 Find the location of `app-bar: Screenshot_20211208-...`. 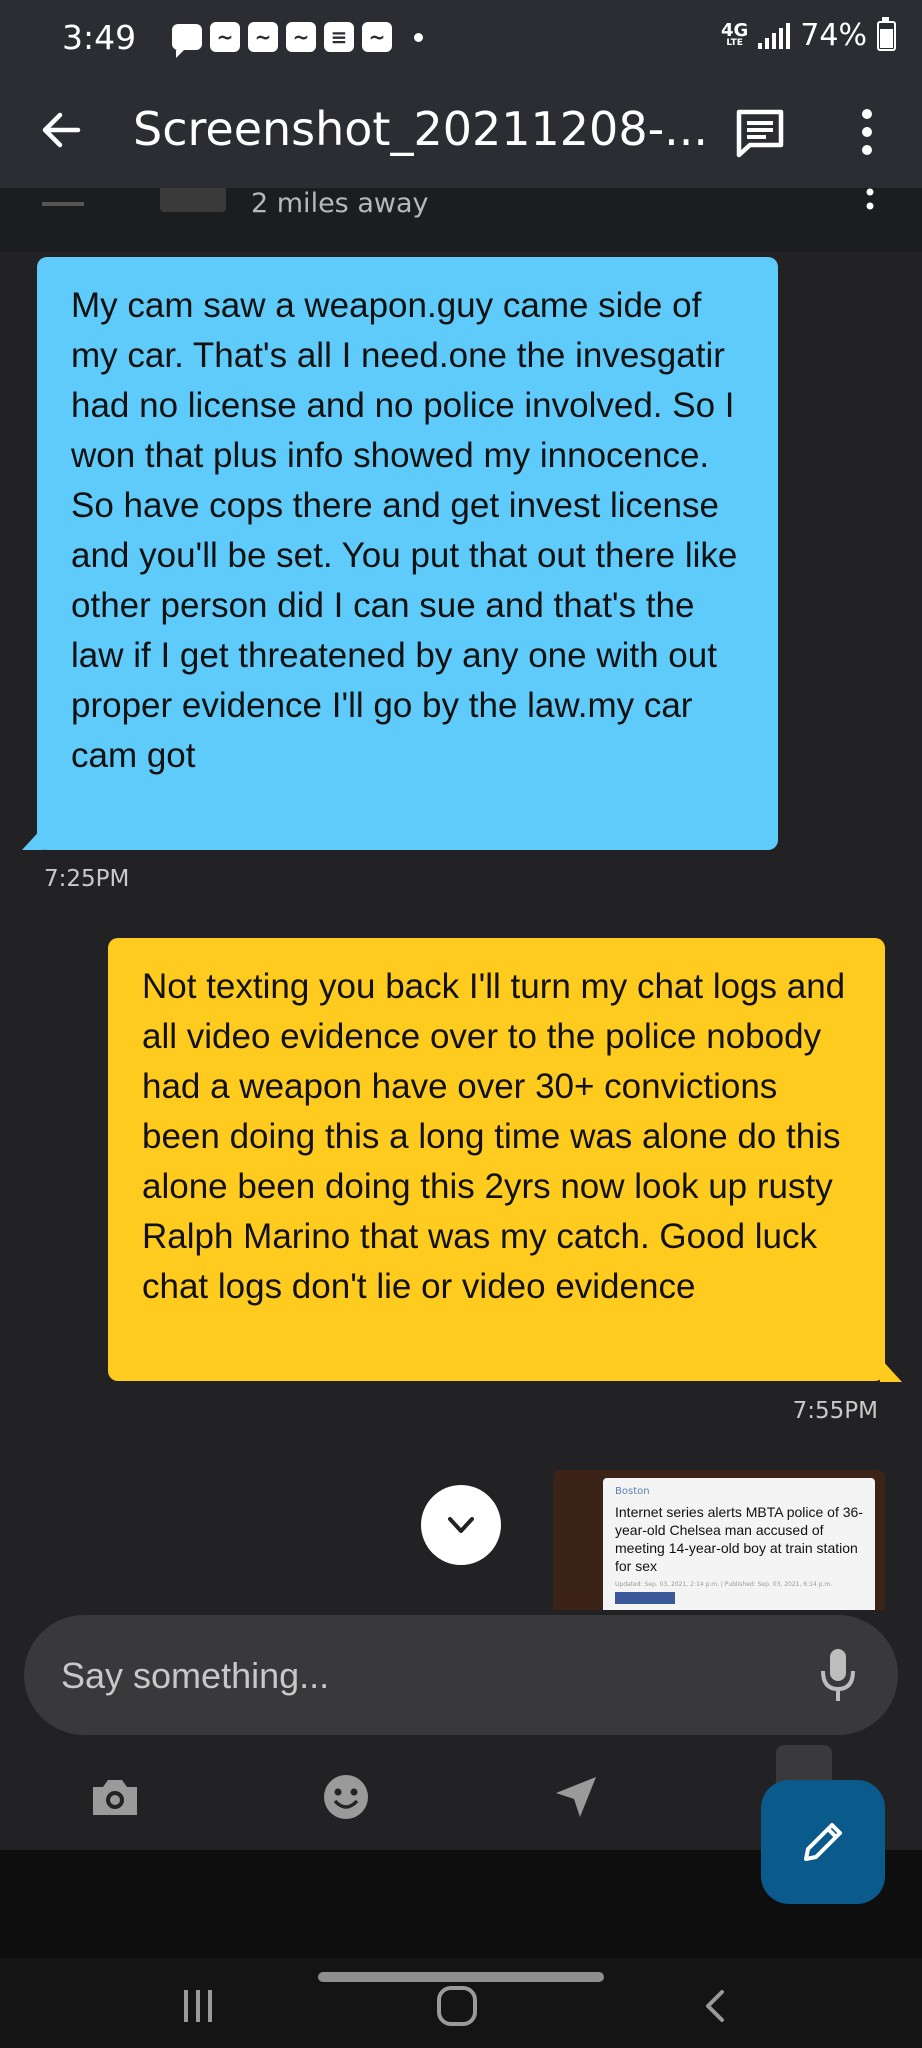

app-bar: Screenshot_20211208-... is located at coordinates (461, 133).